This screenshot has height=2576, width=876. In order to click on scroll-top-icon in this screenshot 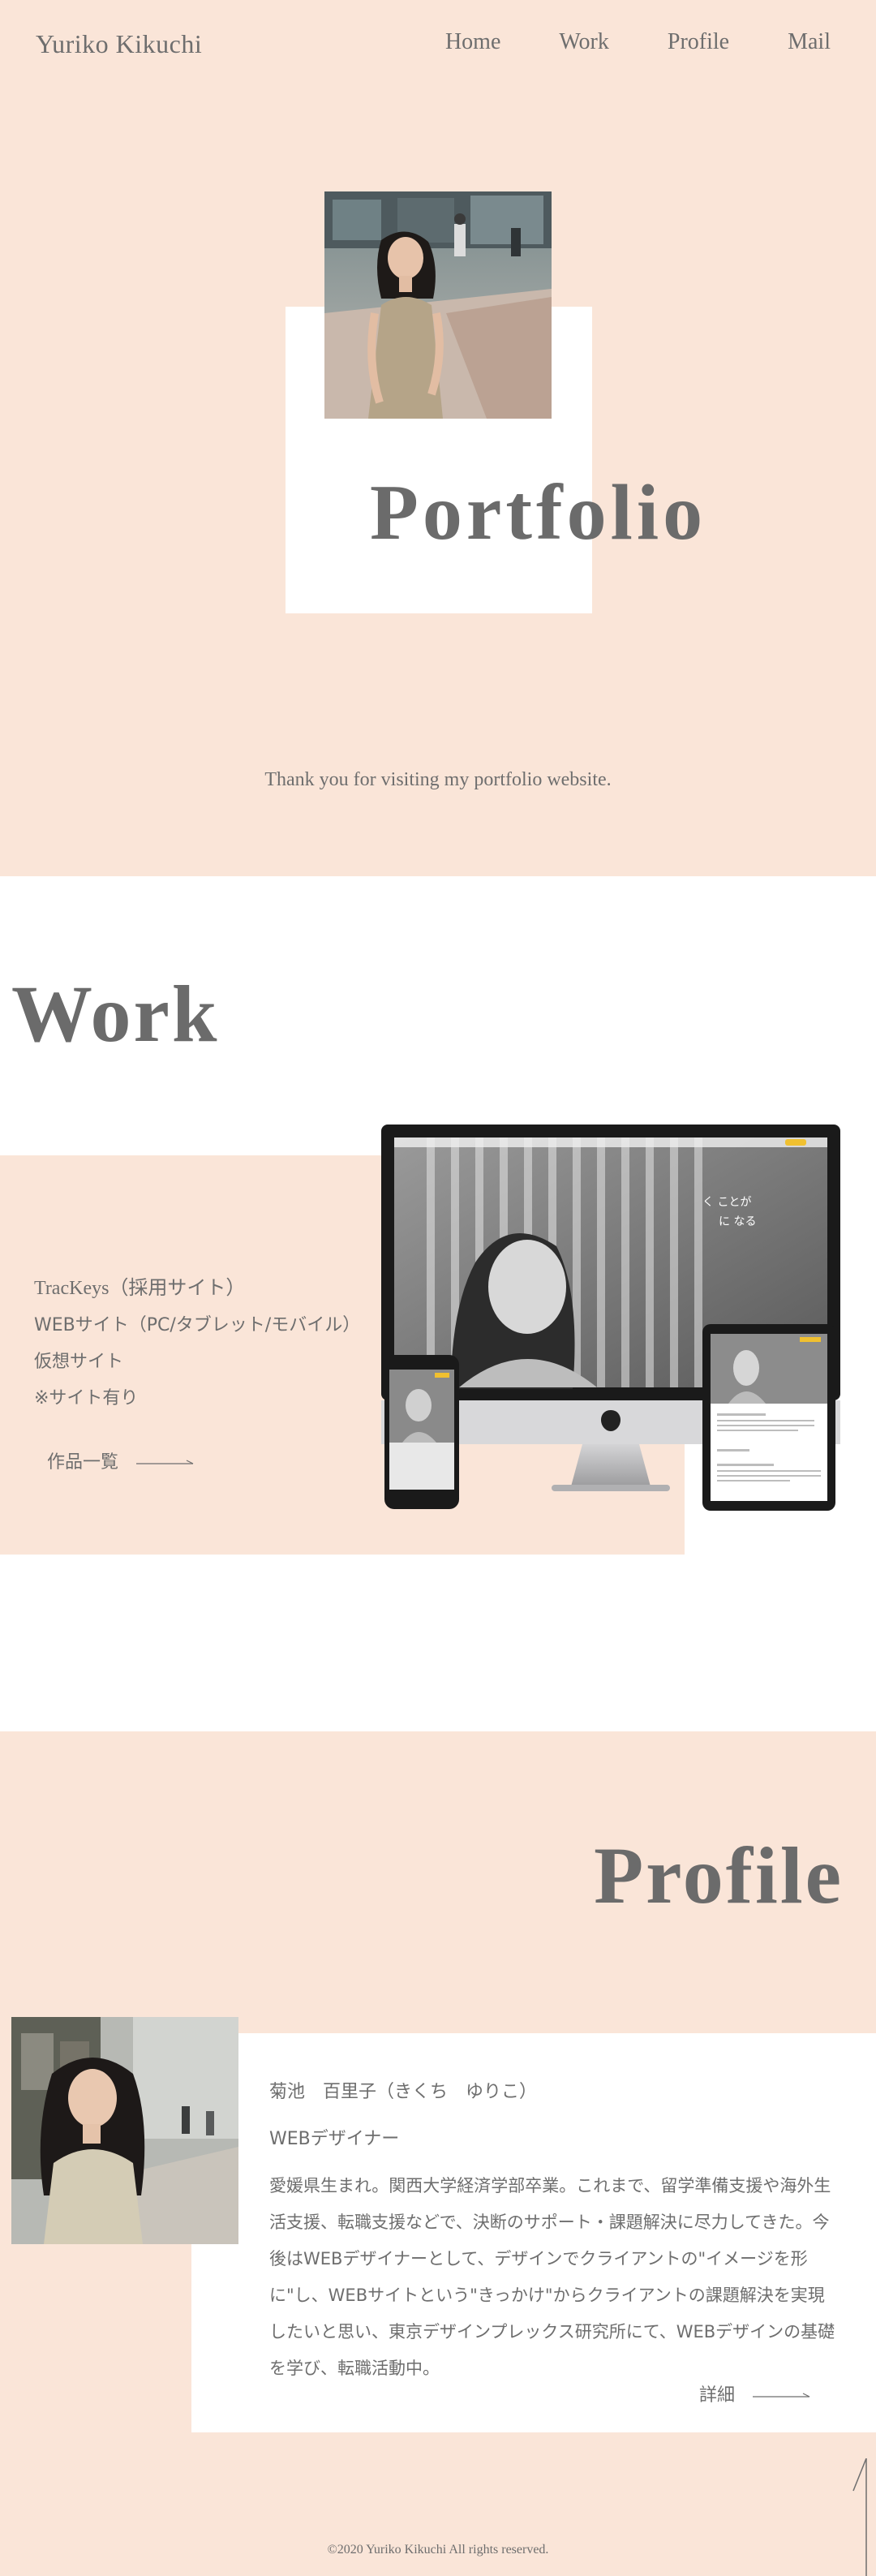, I will do `click(860, 2517)`.